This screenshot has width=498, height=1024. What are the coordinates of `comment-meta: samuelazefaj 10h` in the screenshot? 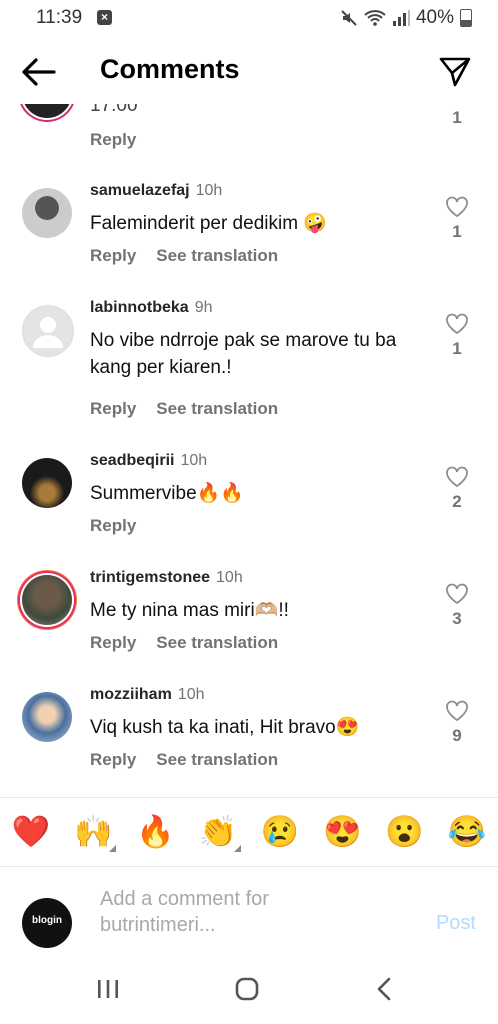 It's located at (156, 191).